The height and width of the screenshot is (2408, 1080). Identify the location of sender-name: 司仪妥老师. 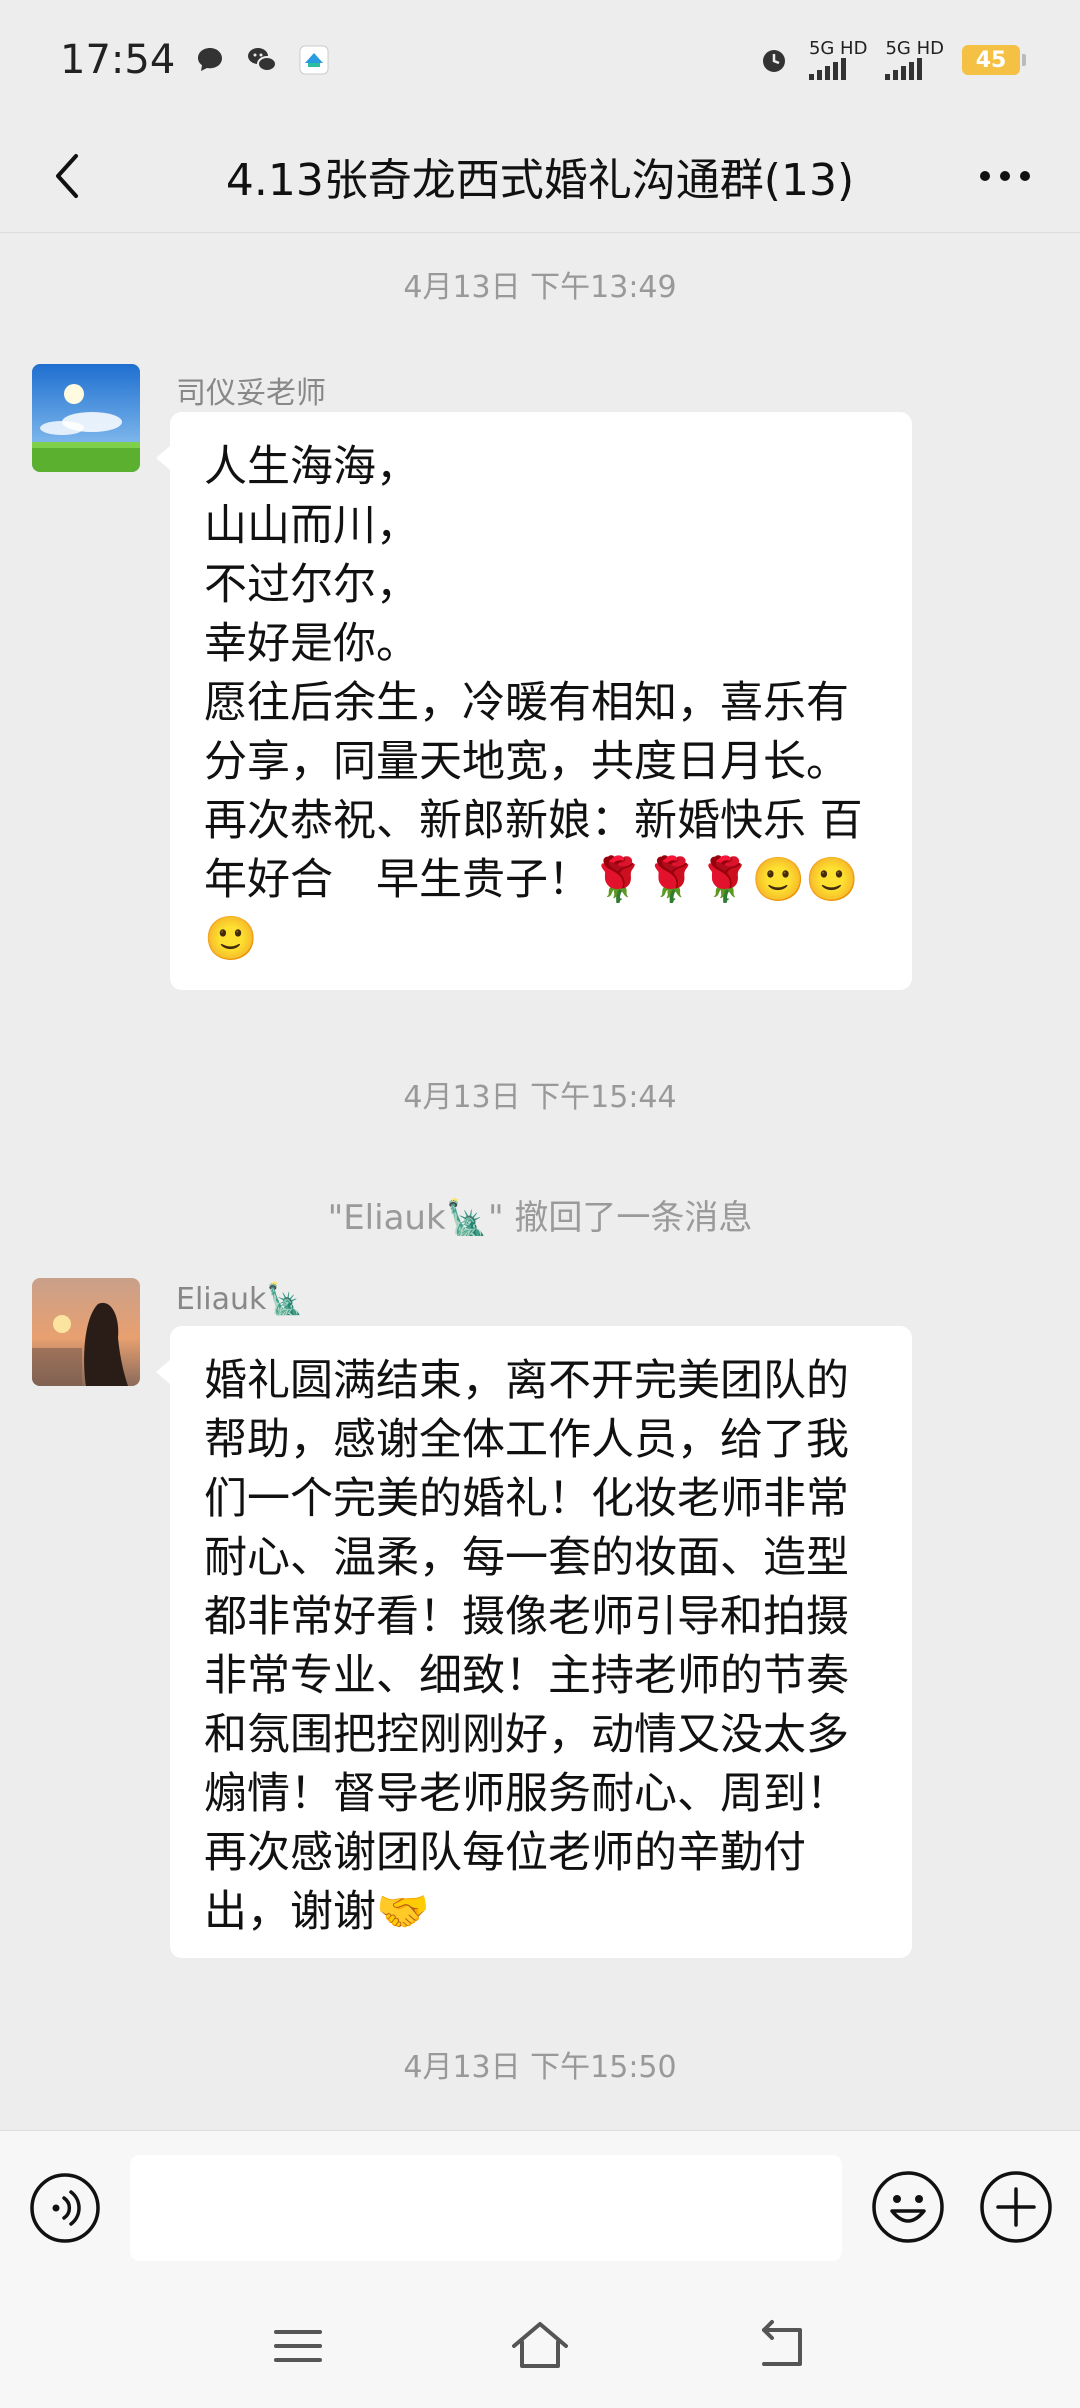
(251, 393).